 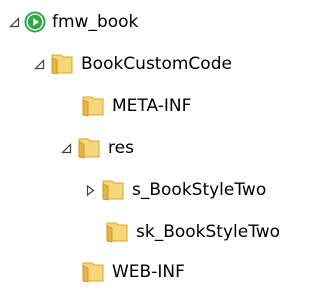 I want to click on tree-item-res: res, so click(x=67, y=148).